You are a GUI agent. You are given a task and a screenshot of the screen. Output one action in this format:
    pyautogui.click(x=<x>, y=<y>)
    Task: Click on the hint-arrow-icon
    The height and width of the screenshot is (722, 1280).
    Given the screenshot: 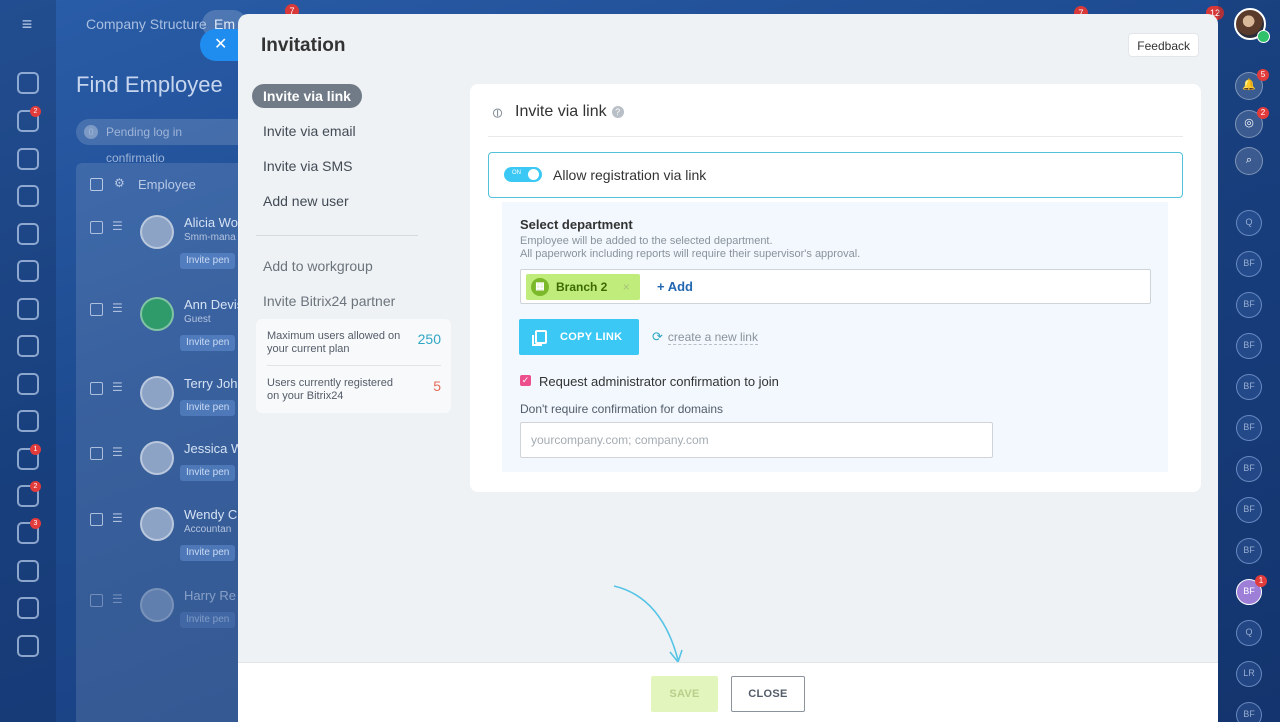 What is the action you would take?
    pyautogui.click(x=648, y=624)
    